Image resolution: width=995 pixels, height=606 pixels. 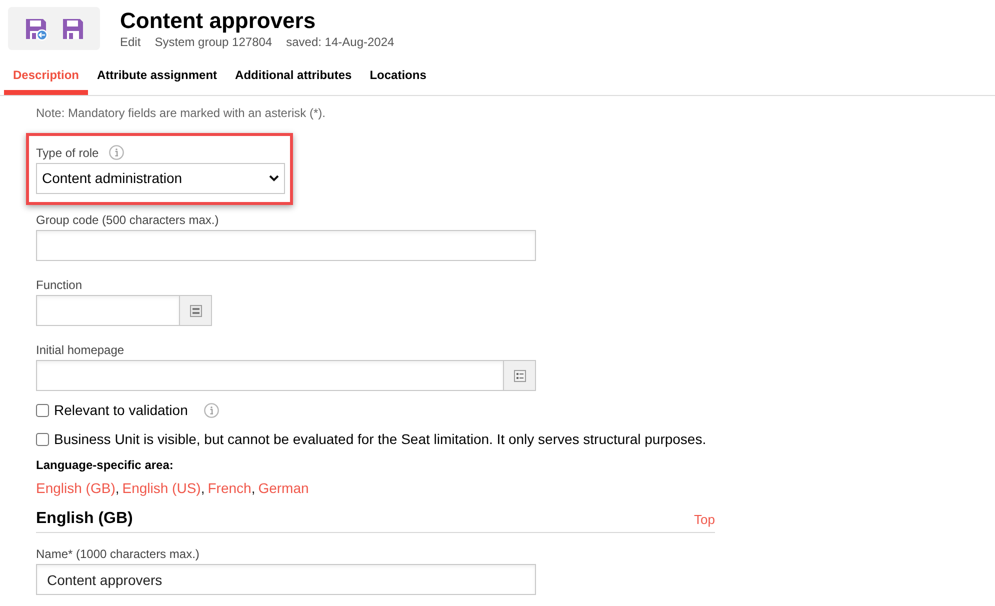 What do you see at coordinates (340, 42) in the screenshot?
I see `meta-text: saved: 14-Aug-2024` at bounding box center [340, 42].